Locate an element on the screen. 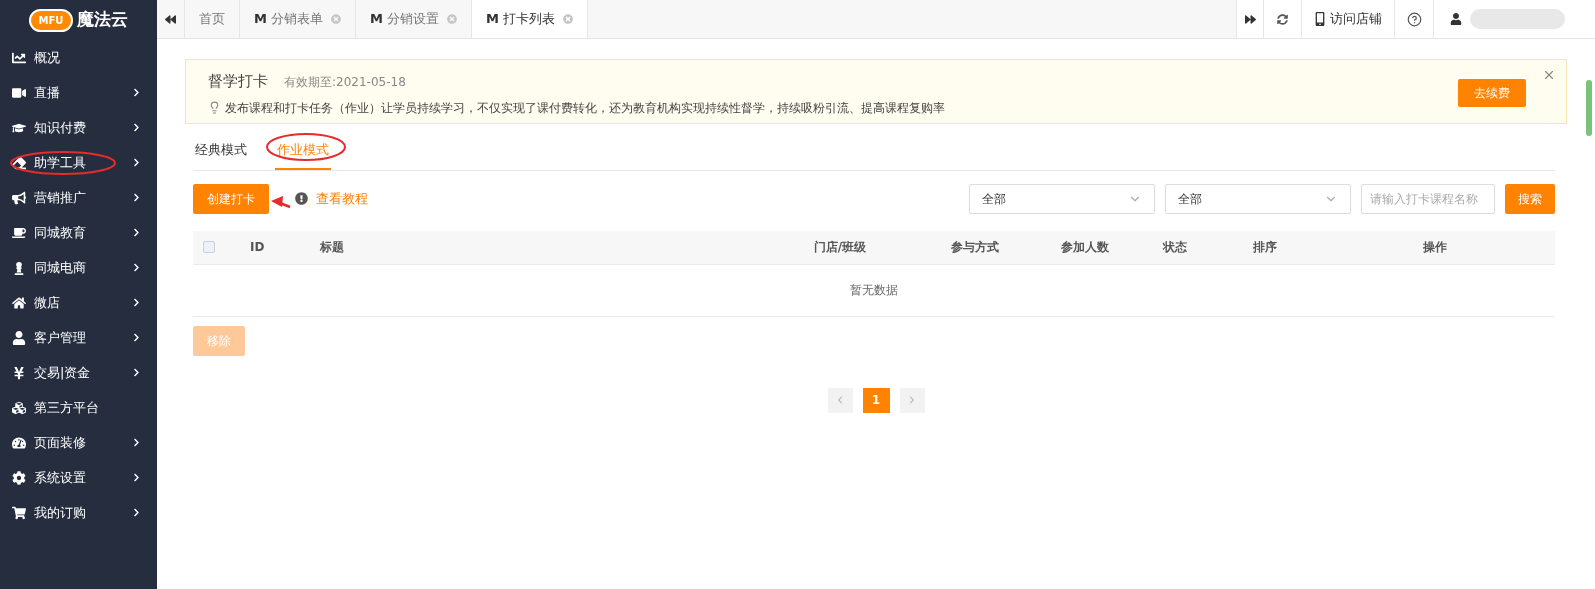 The width and height of the screenshot is (1595, 589). column-header: 参加人数 is located at coordinates (1085, 247).